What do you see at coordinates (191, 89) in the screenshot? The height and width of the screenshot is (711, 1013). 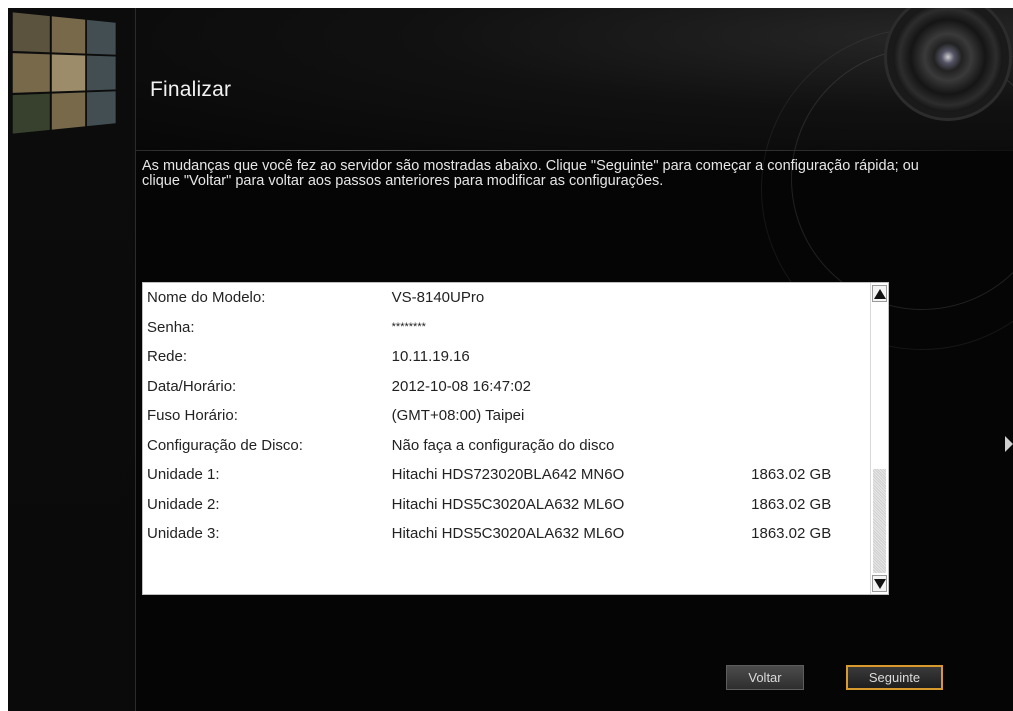 I see `page-title: Finalizar` at bounding box center [191, 89].